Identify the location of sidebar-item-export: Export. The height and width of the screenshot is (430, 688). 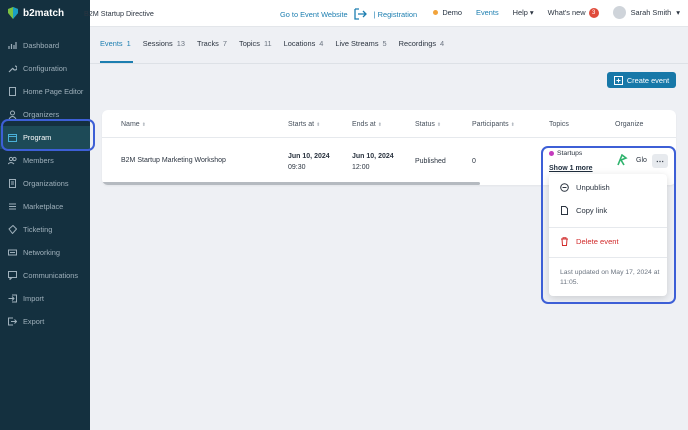
(45, 321).